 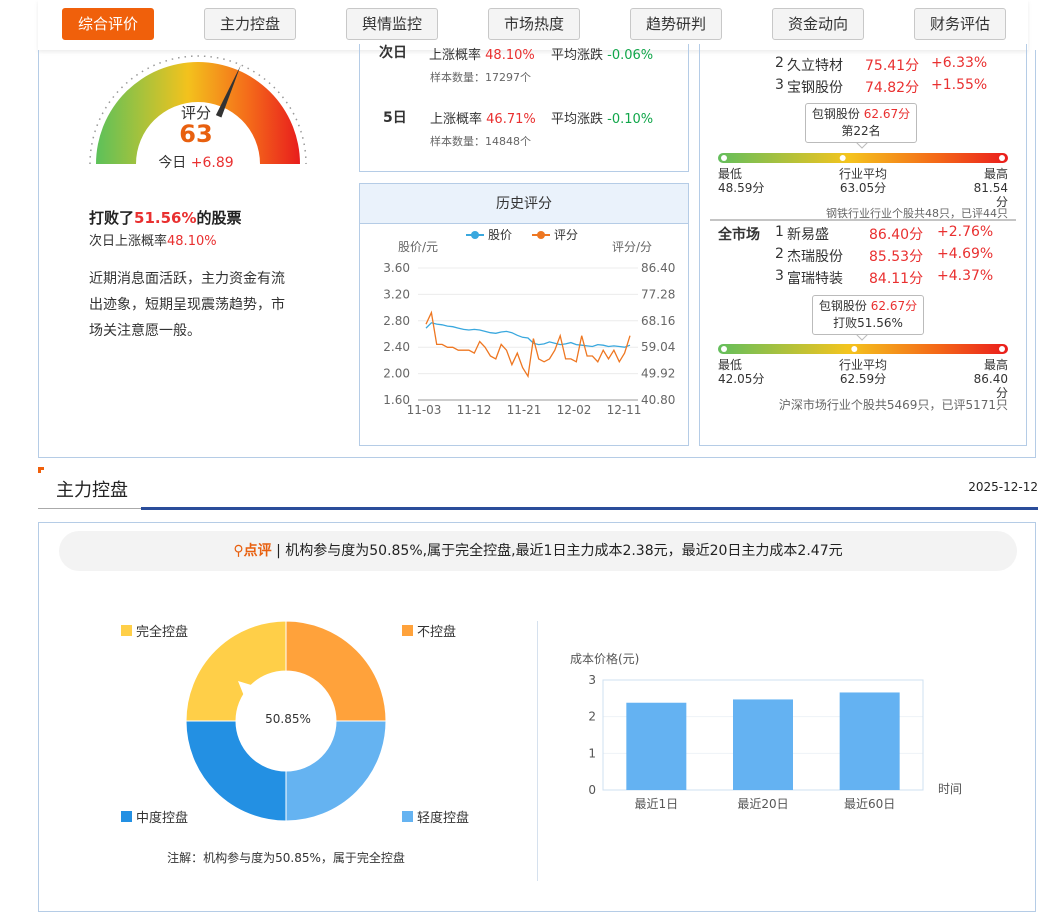 I want to click on prob-up: 上涨概率 48.10%, so click(x=482, y=55).